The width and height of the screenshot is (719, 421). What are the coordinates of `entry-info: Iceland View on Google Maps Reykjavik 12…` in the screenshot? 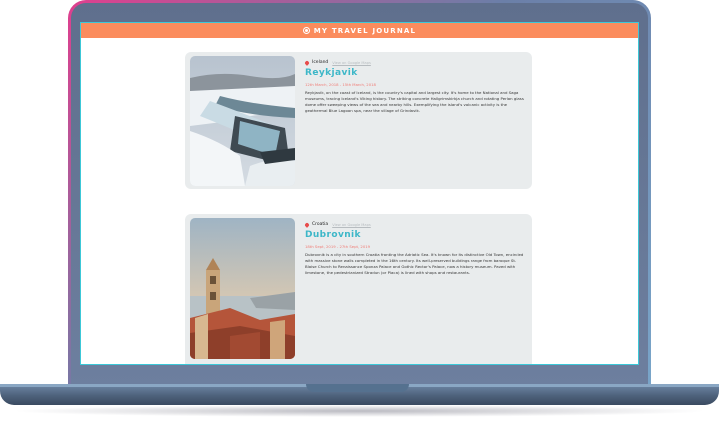 It's located at (414, 86).